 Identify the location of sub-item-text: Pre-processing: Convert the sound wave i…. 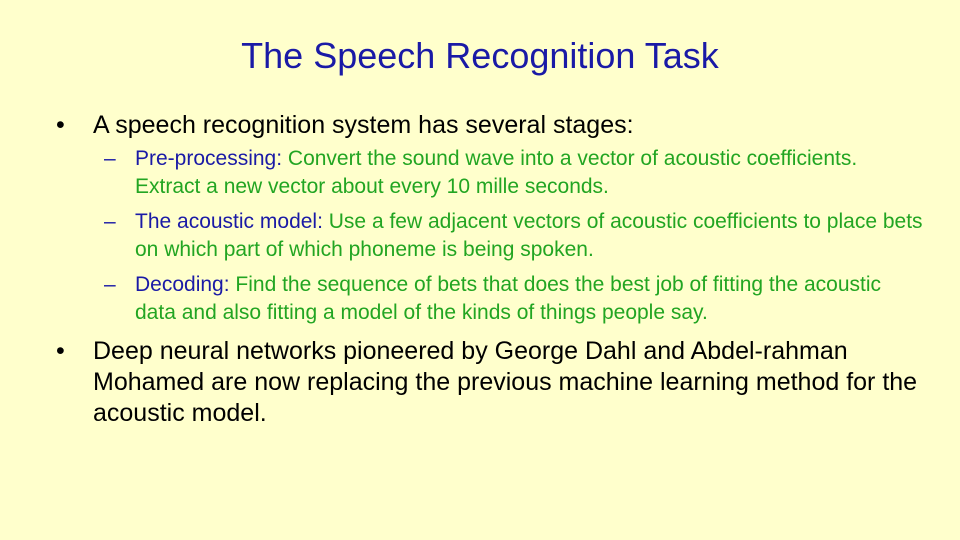
(530, 173).